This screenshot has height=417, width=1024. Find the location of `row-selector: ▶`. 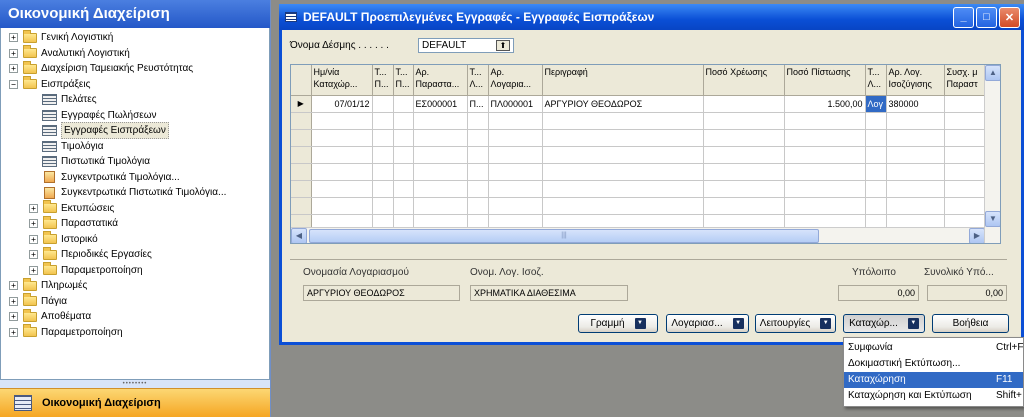

row-selector: ▶ is located at coordinates (301, 104).